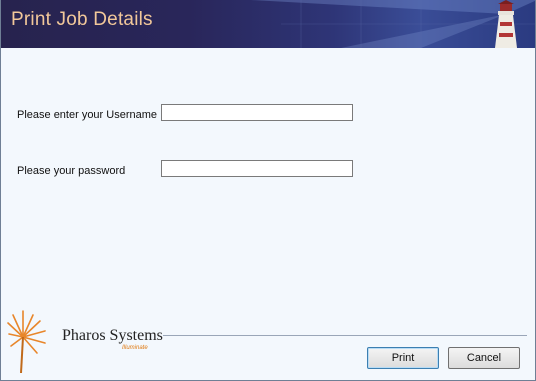  Describe the element at coordinates (484, 358) in the screenshot. I see `cancel-button: Cancel` at that location.